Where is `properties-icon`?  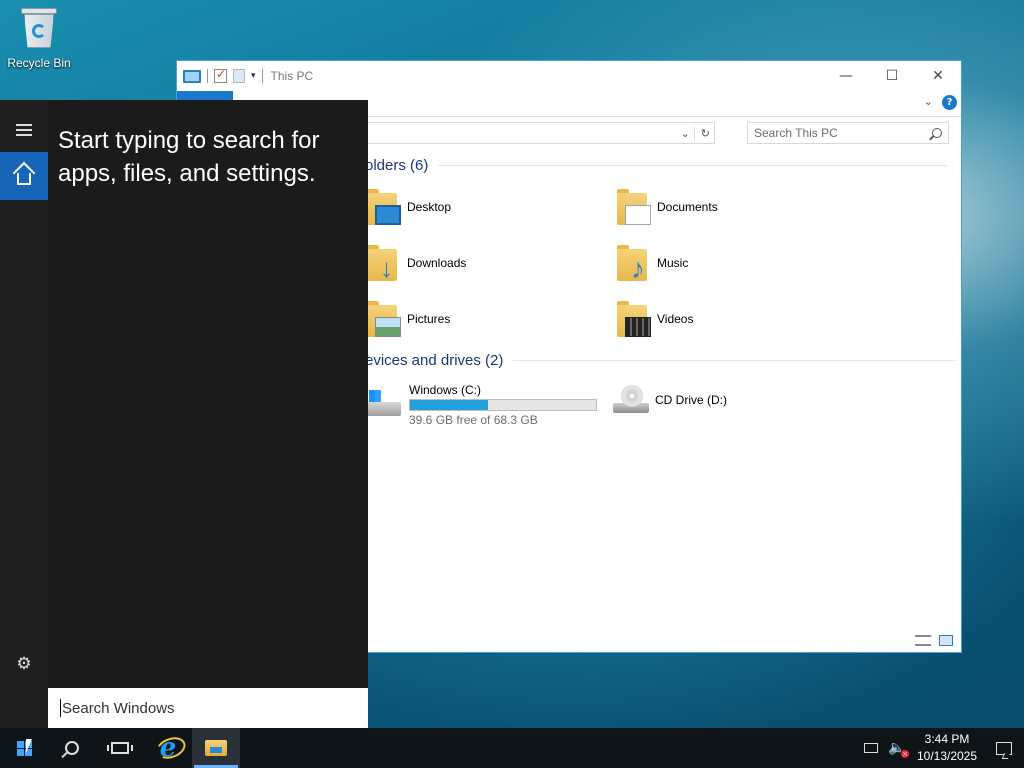
properties-icon is located at coordinates (220, 75).